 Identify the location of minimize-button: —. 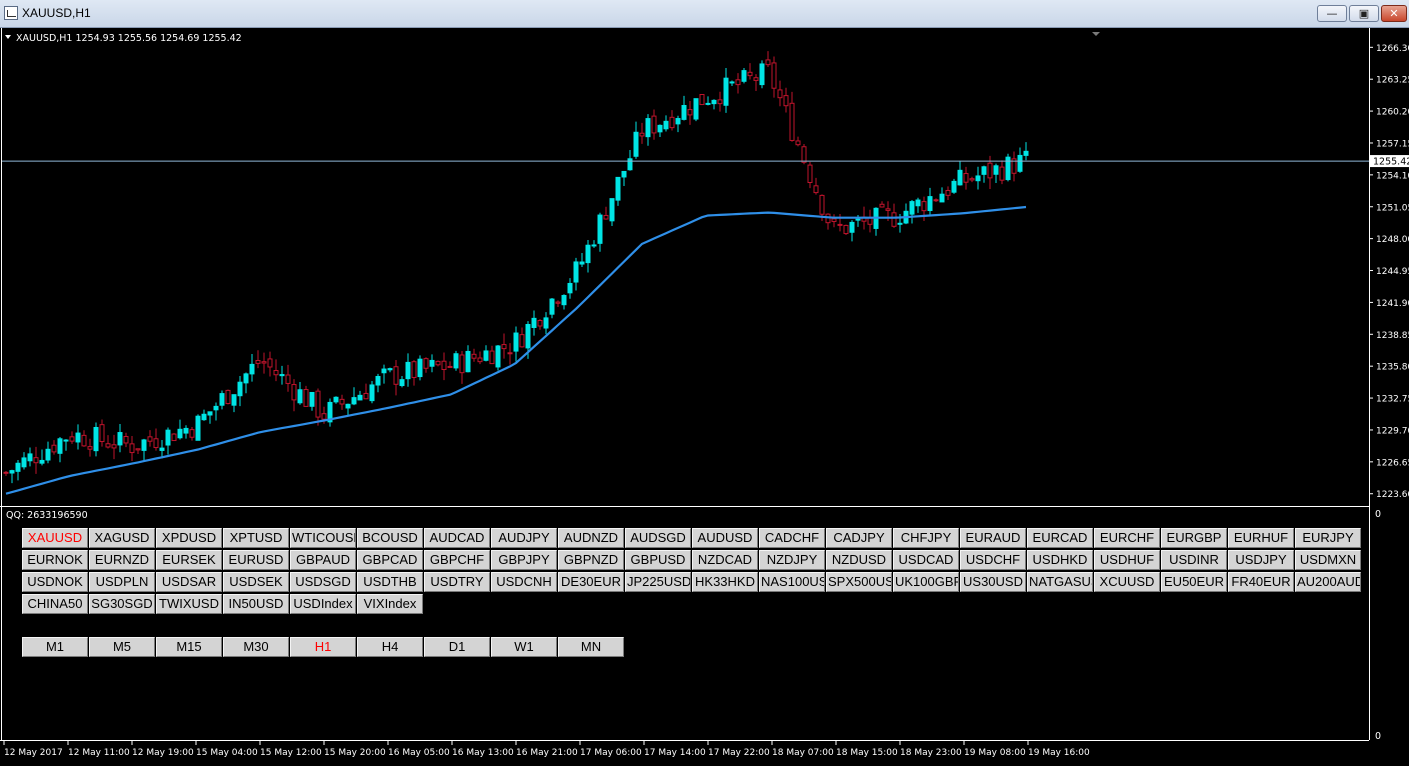
(1332, 13).